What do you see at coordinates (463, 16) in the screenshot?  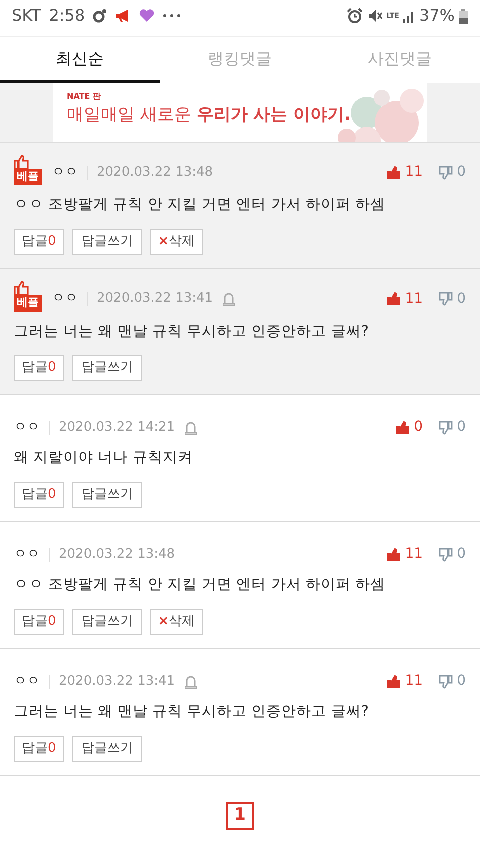 I see `battery-icon` at bounding box center [463, 16].